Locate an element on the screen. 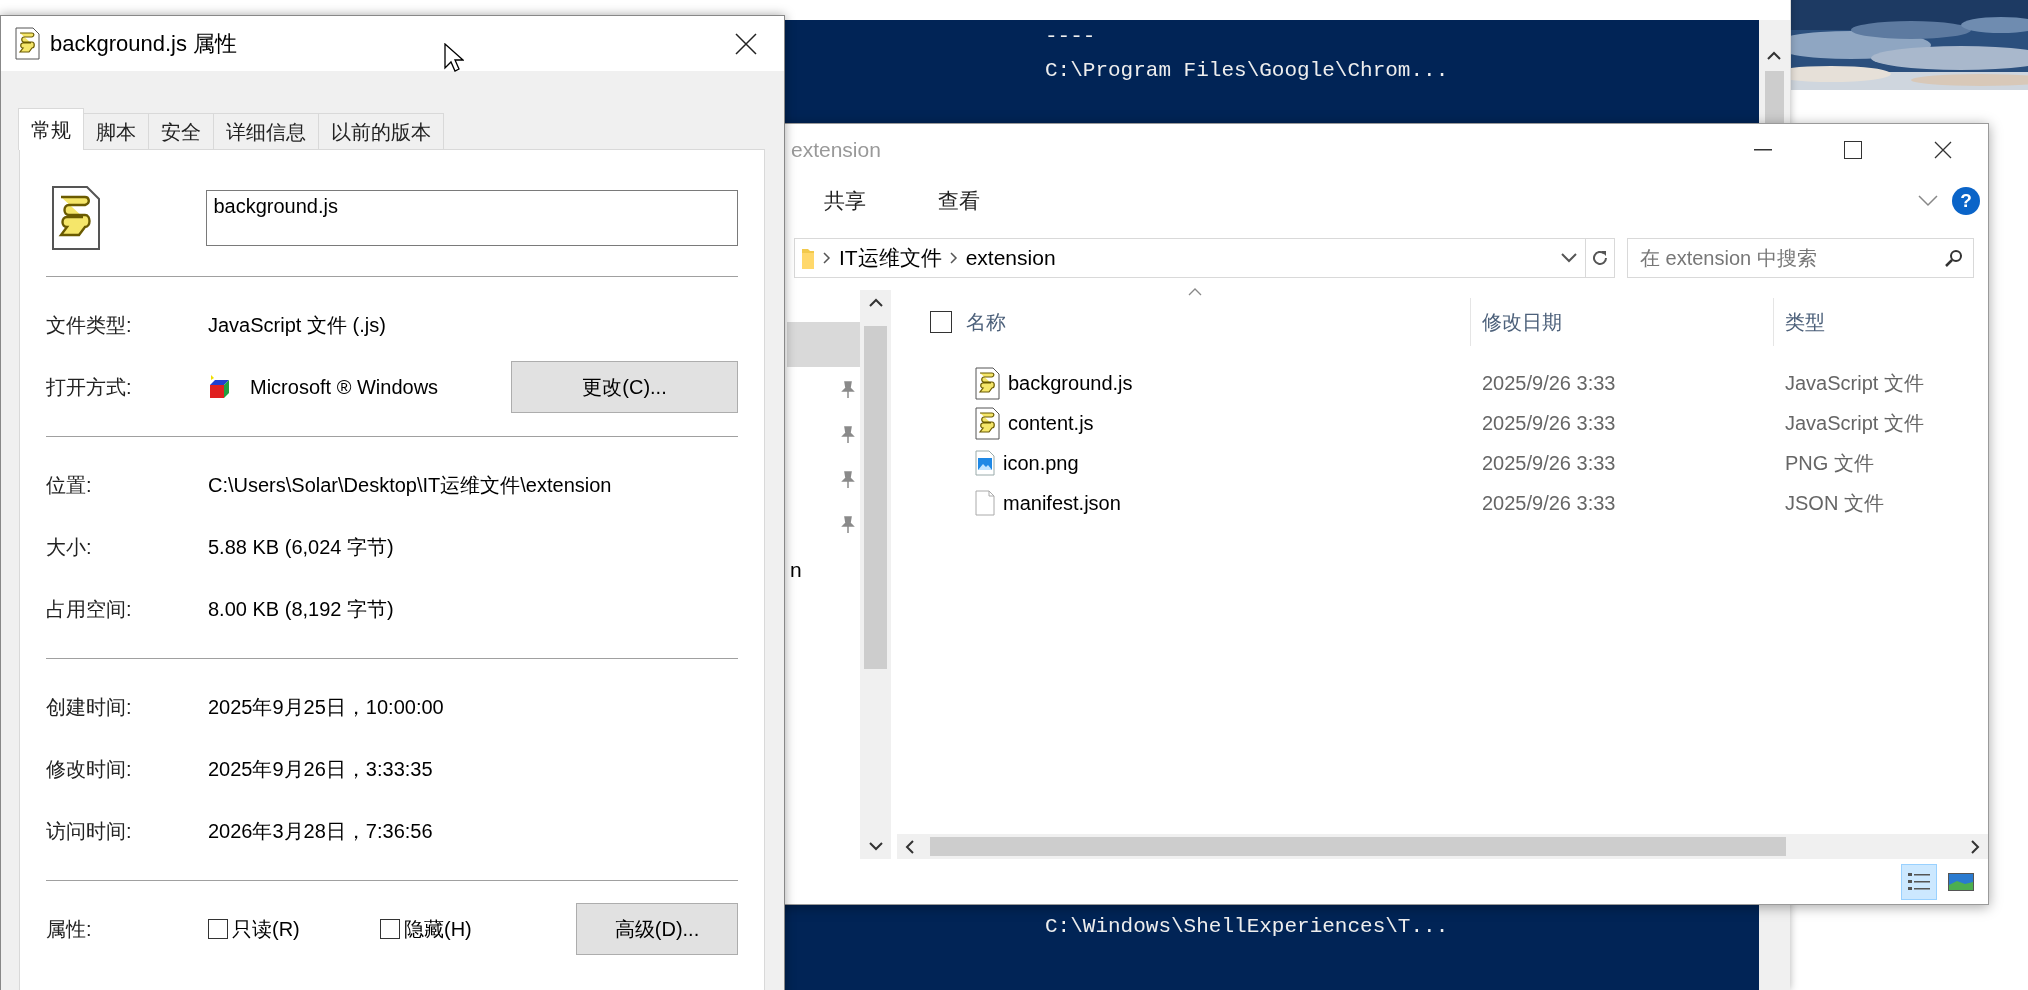 The height and width of the screenshot is (990, 2028). dialog-title: background.js 属性 is located at coordinates (144, 44).